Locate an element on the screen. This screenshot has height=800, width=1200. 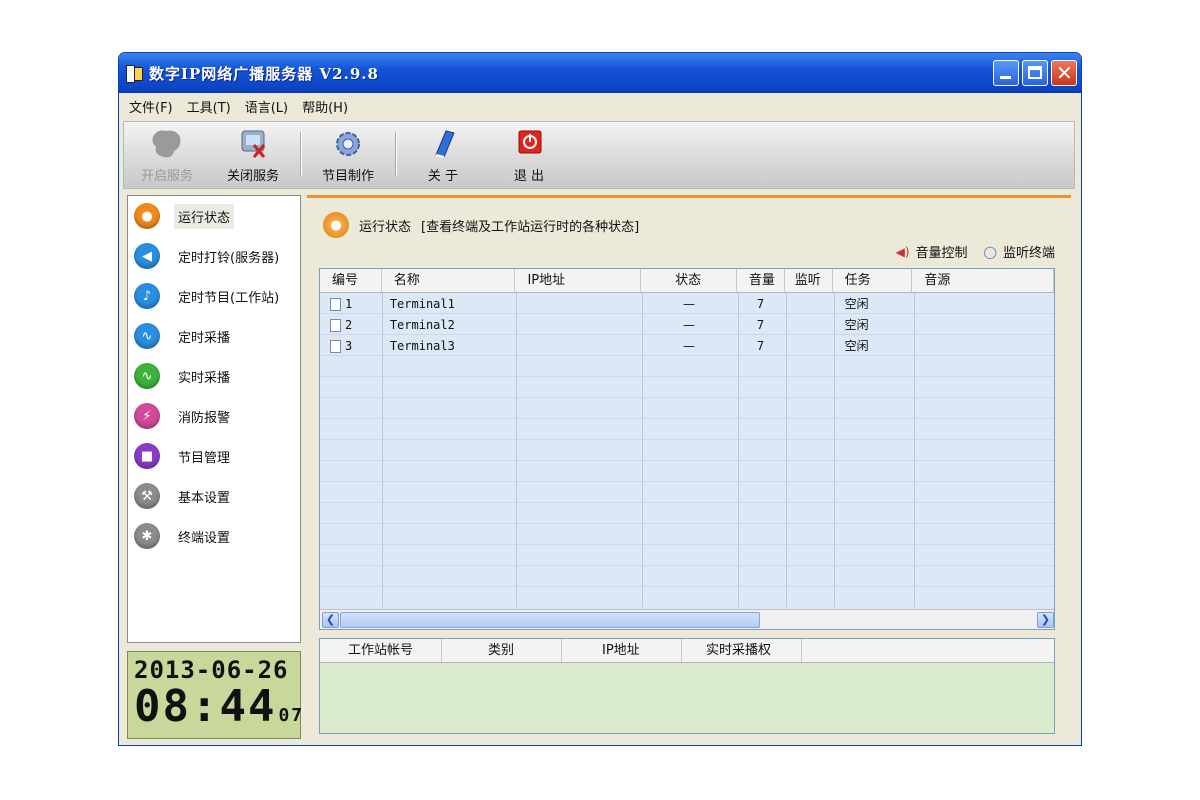
waveform-icon: ∿ is located at coordinates (147, 336).